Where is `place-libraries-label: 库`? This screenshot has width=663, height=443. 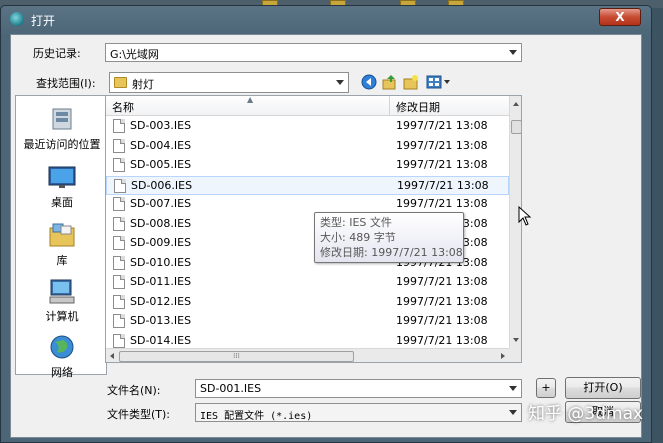
place-libraries-label: 库 is located at coordinates (62, 260).